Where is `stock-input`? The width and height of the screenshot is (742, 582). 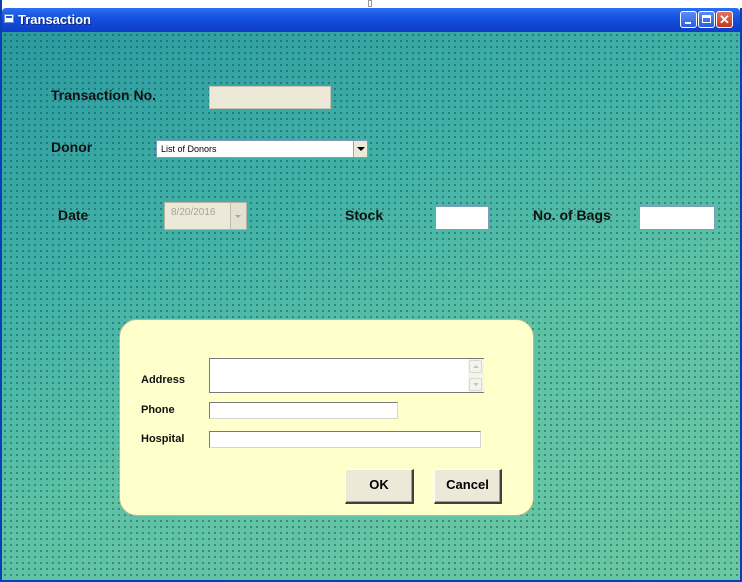 stock-input is located at coordinates (462, 218).